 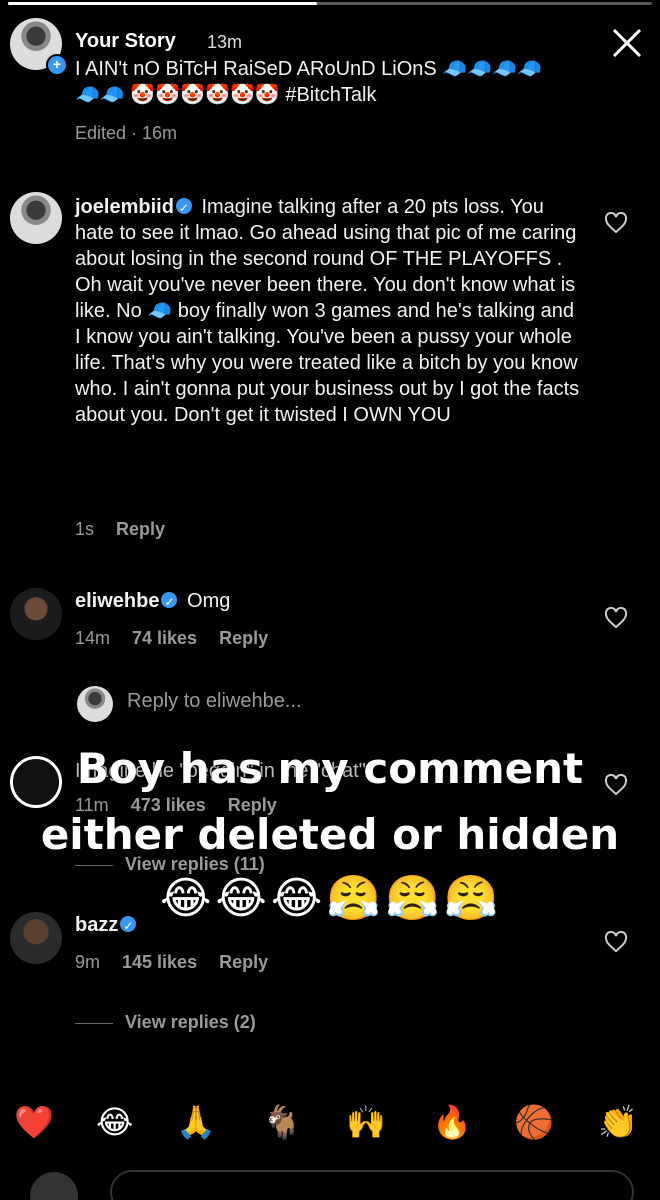 I want to click on comment-time: 9m, so click(x=88, y=962).